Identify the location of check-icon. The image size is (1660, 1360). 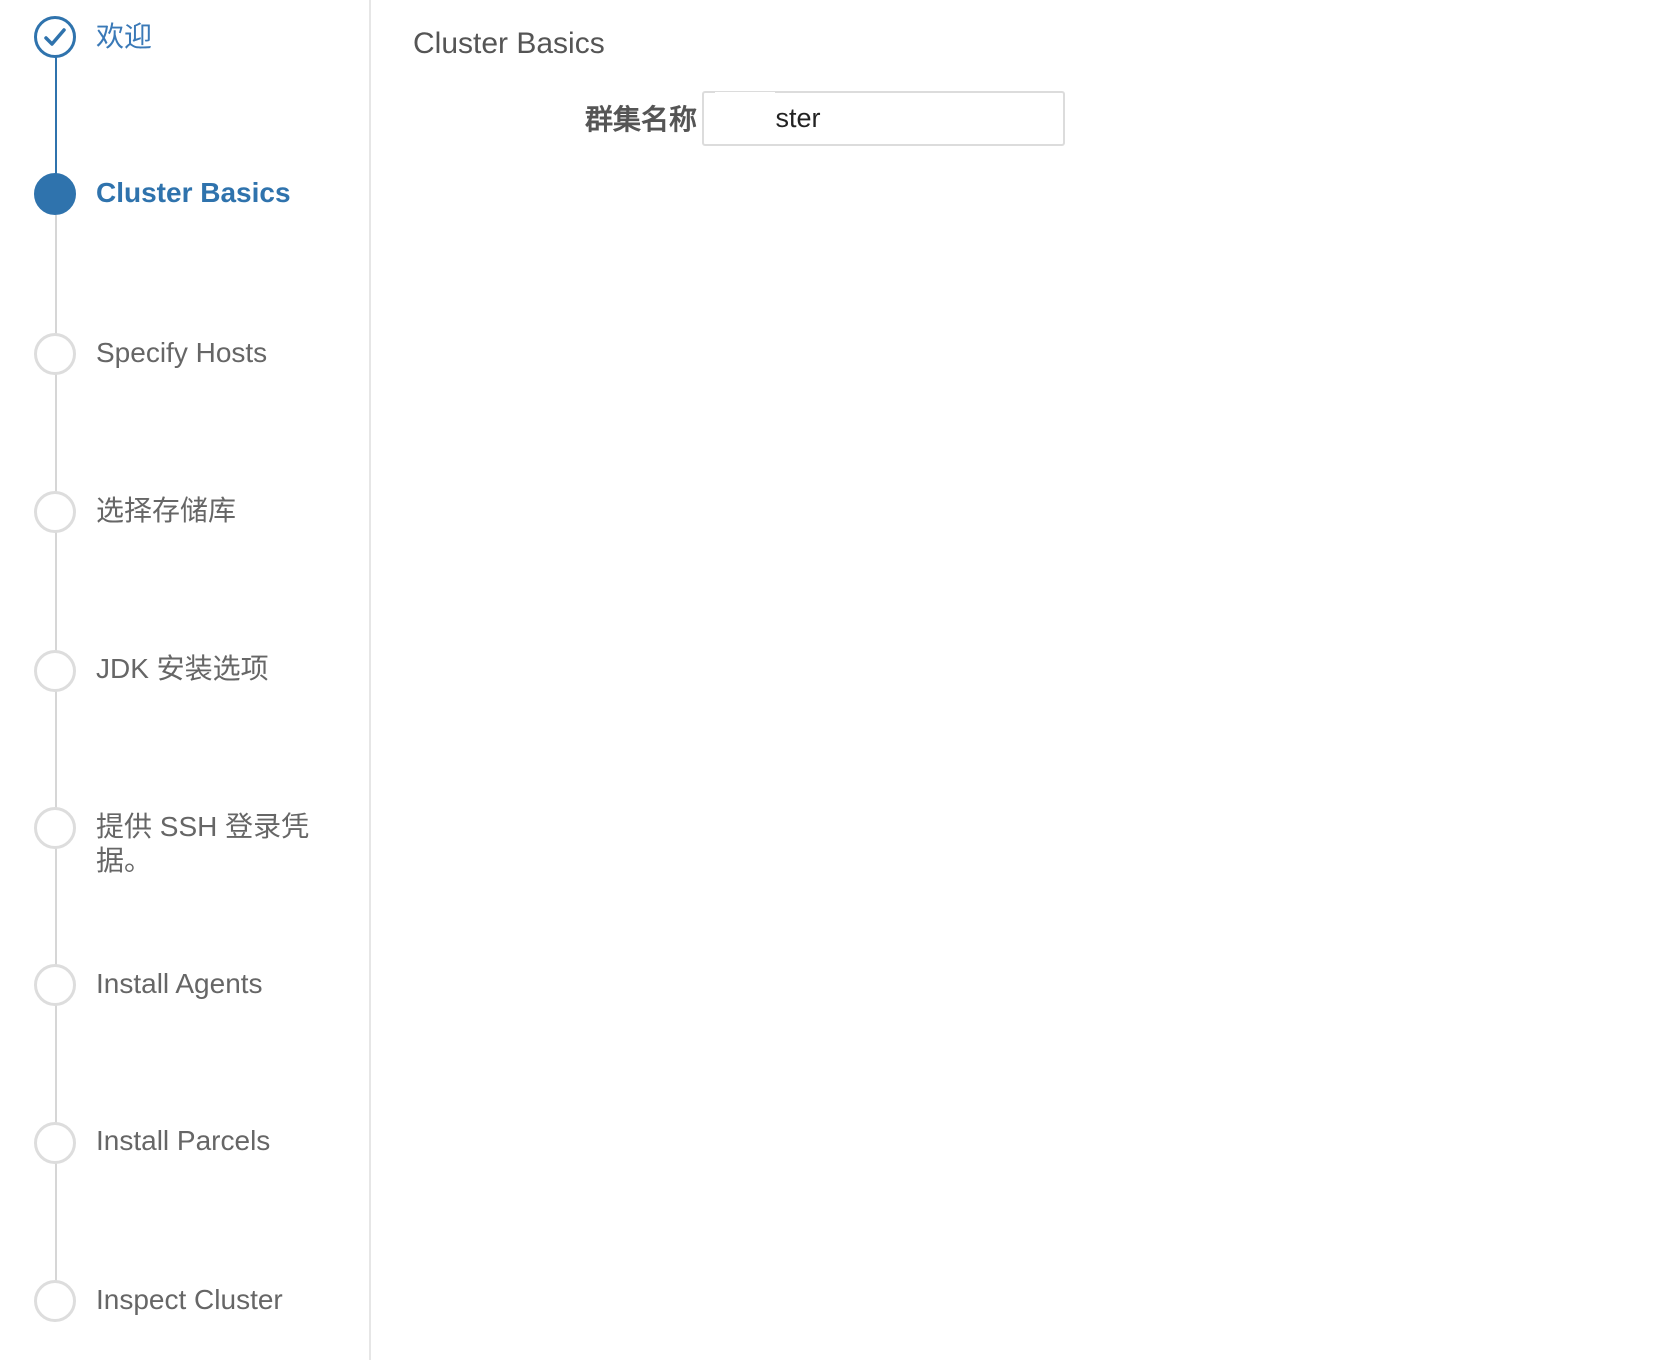
(55, 37).